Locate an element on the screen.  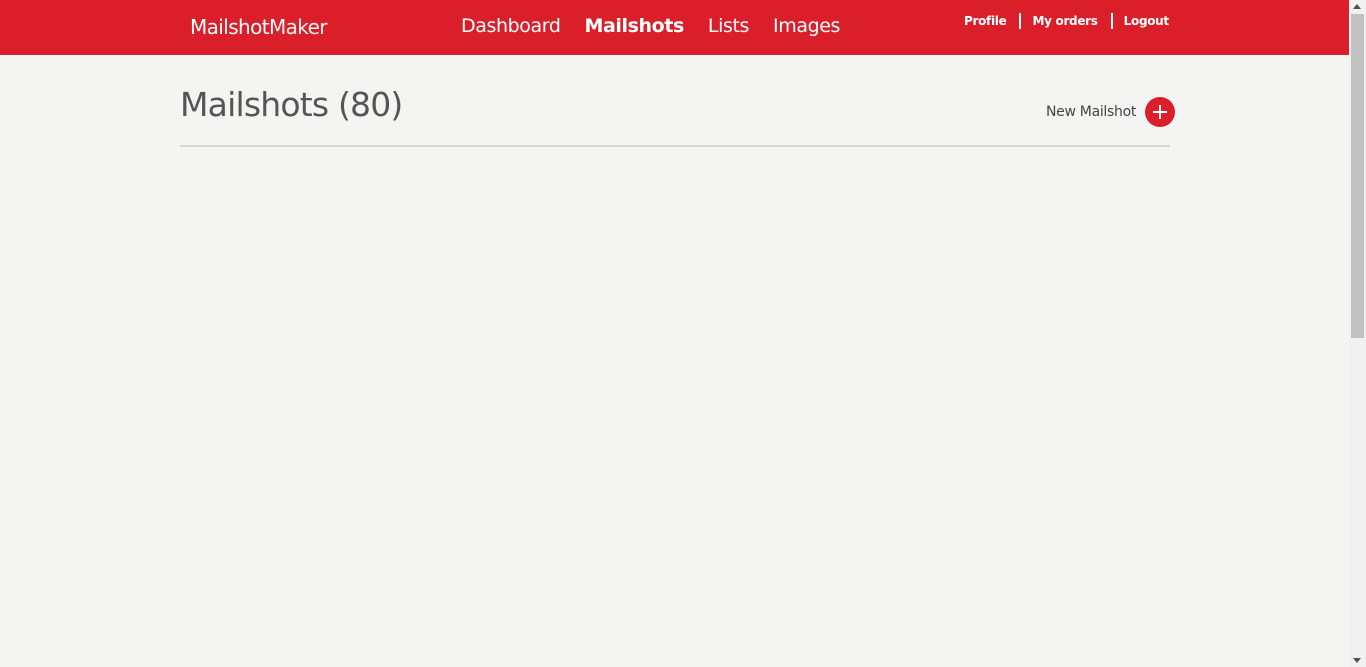
brand-logo: MailshotMaker is located at coordinates (259, 27).